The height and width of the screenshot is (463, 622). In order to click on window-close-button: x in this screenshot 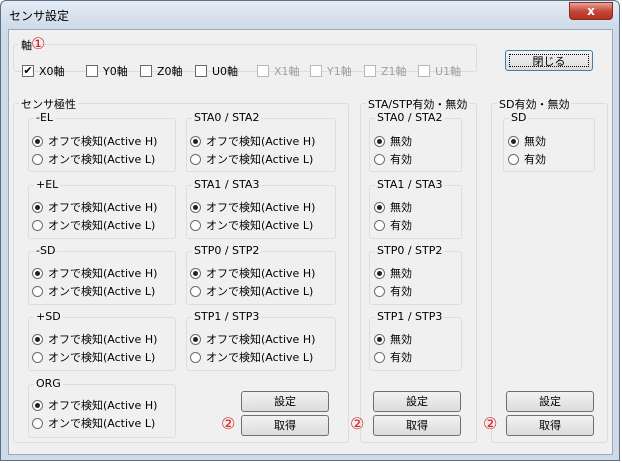, I will do `click(591, 11)`.